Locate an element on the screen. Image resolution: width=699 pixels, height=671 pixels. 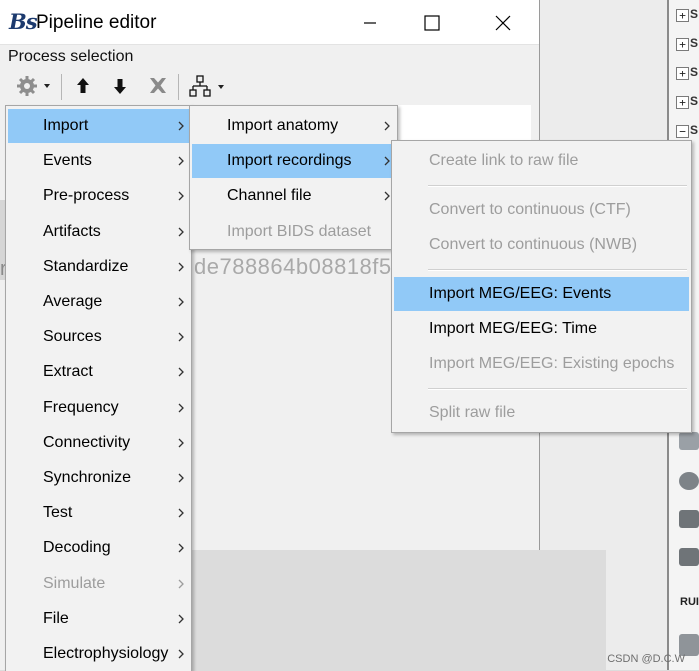
menu-item-label: Decoding is located at coordinates (77, 548).